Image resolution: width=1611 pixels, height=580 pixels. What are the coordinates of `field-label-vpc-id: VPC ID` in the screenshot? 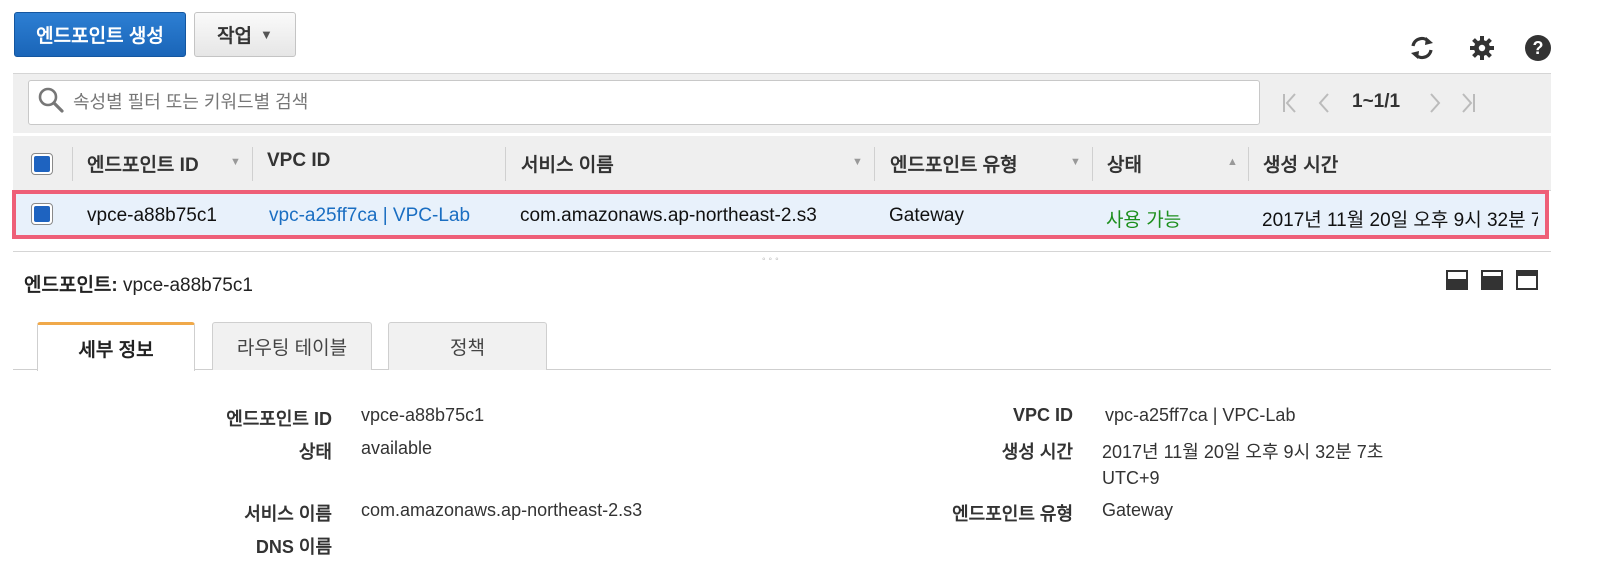 It's located at (1042, 415).